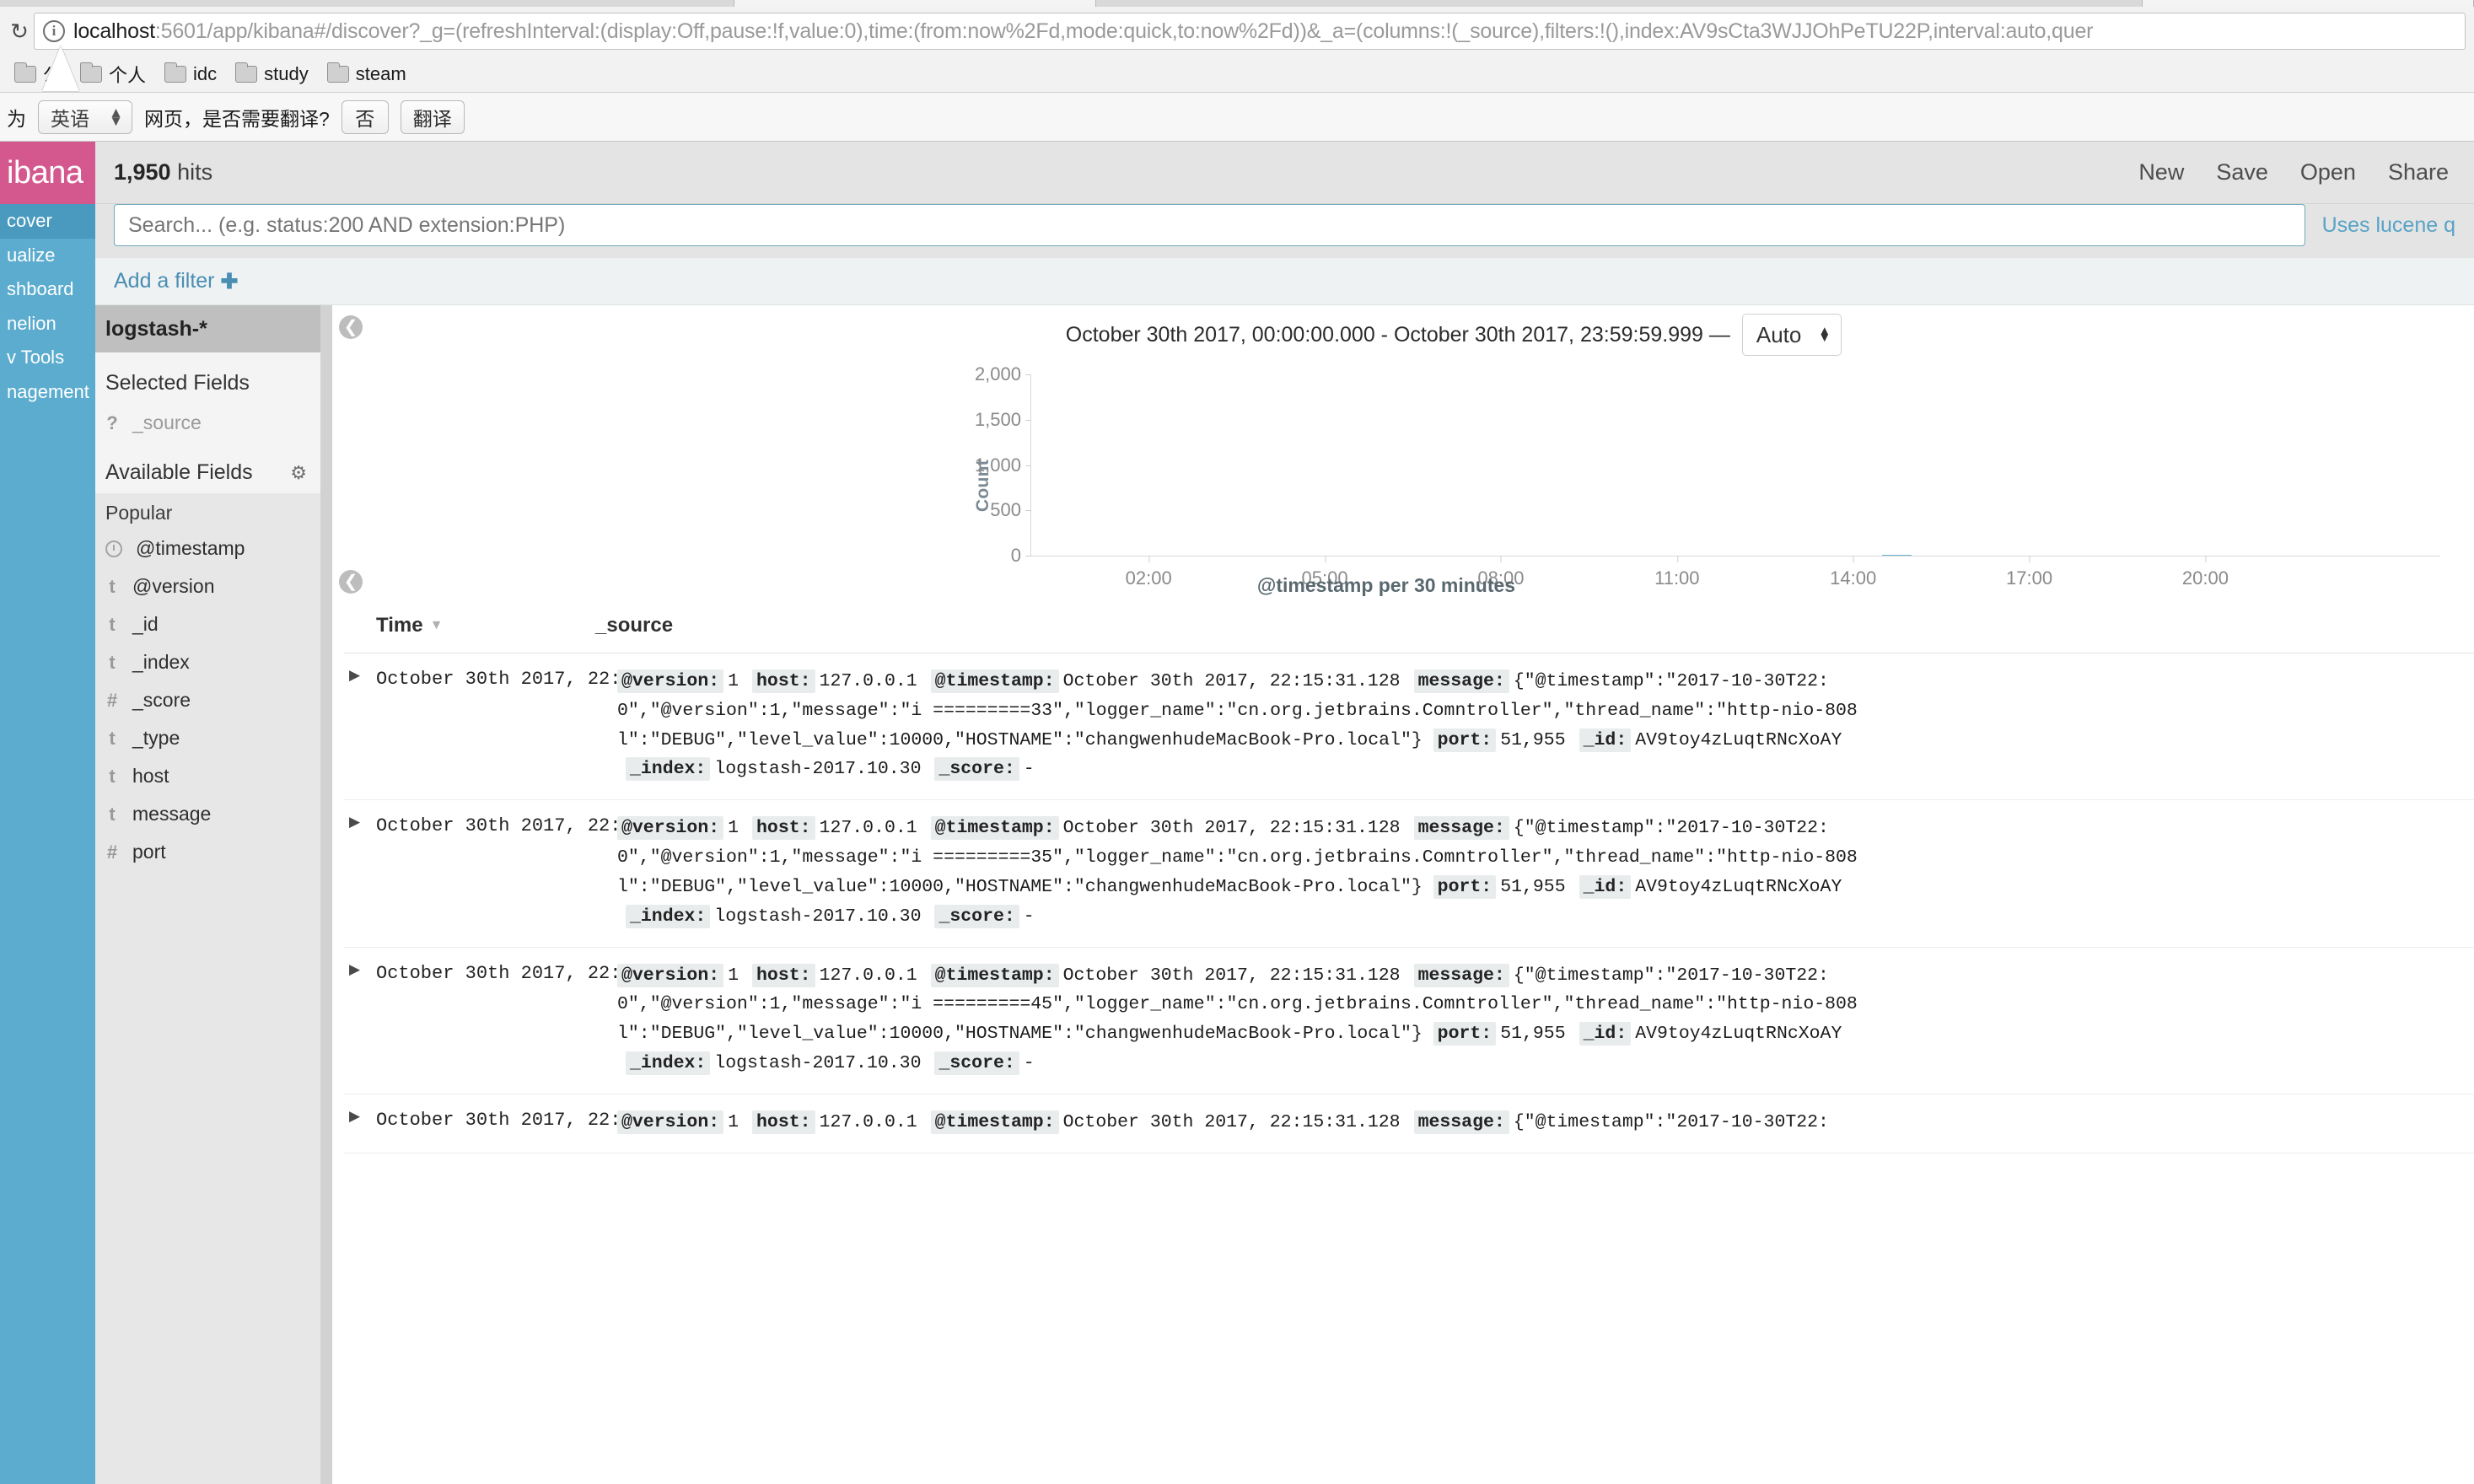 The width and height of the screenshot is (2474, 1484). Describe the element at coordinates (437, 625) in the screenshot. I see `sort-desc-icon: ▼` at that location.